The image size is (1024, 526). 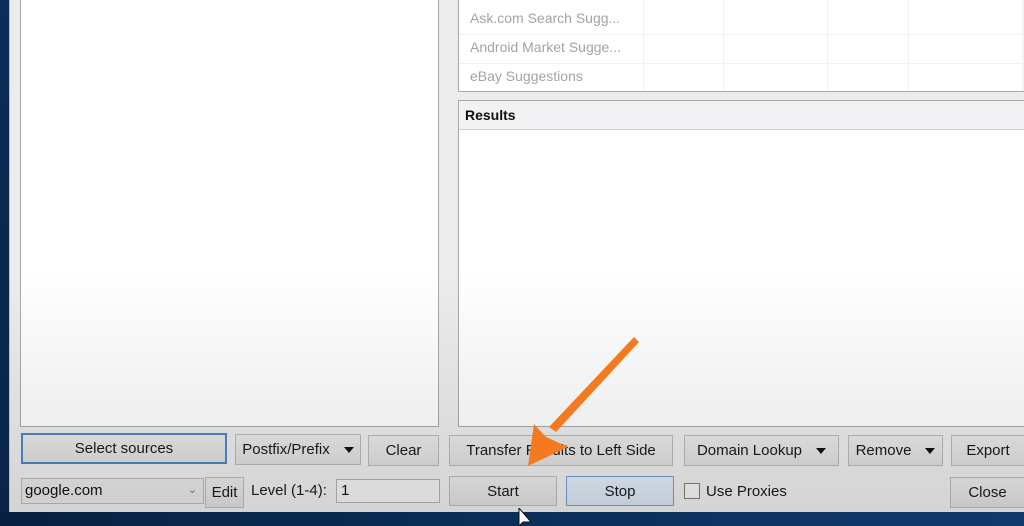 What do you see at coordinates (548, 445) in the screenshot?
I see `arrow-head` at bounding box center [548, 445].